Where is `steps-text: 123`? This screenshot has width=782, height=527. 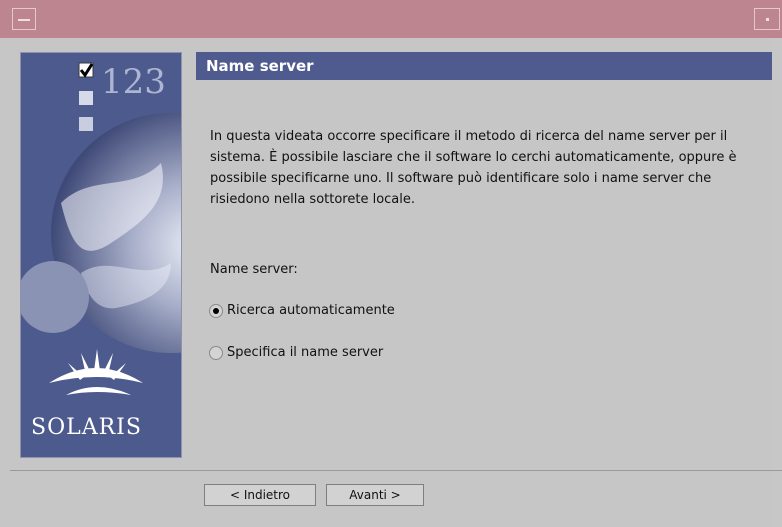
steps-text: 123 is located at coordinates (133, 82).